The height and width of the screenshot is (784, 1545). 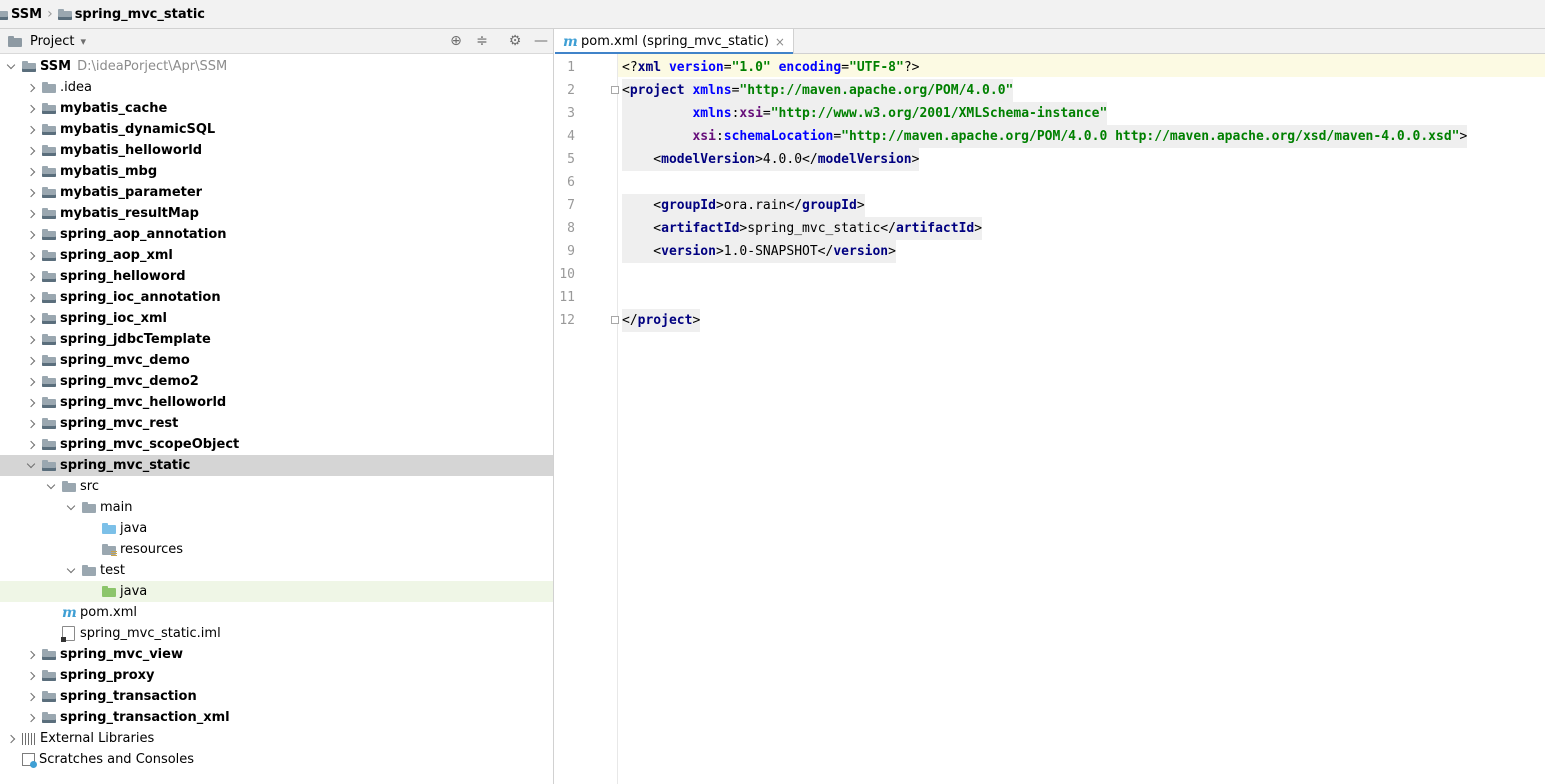 I want to click on close-icon: ×, so click(x=780, y=42).